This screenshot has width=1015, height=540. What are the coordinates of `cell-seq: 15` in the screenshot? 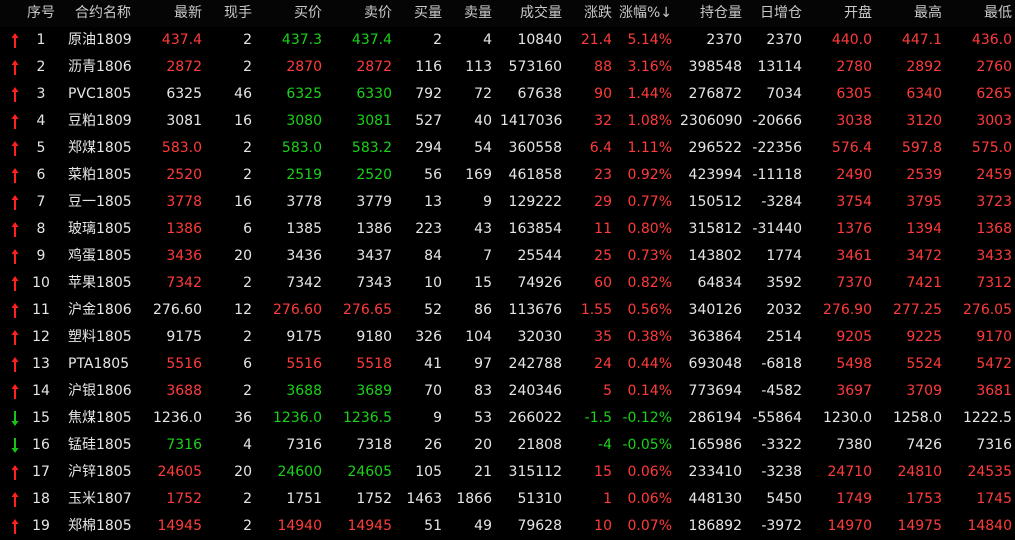 It's located at (41, 418).